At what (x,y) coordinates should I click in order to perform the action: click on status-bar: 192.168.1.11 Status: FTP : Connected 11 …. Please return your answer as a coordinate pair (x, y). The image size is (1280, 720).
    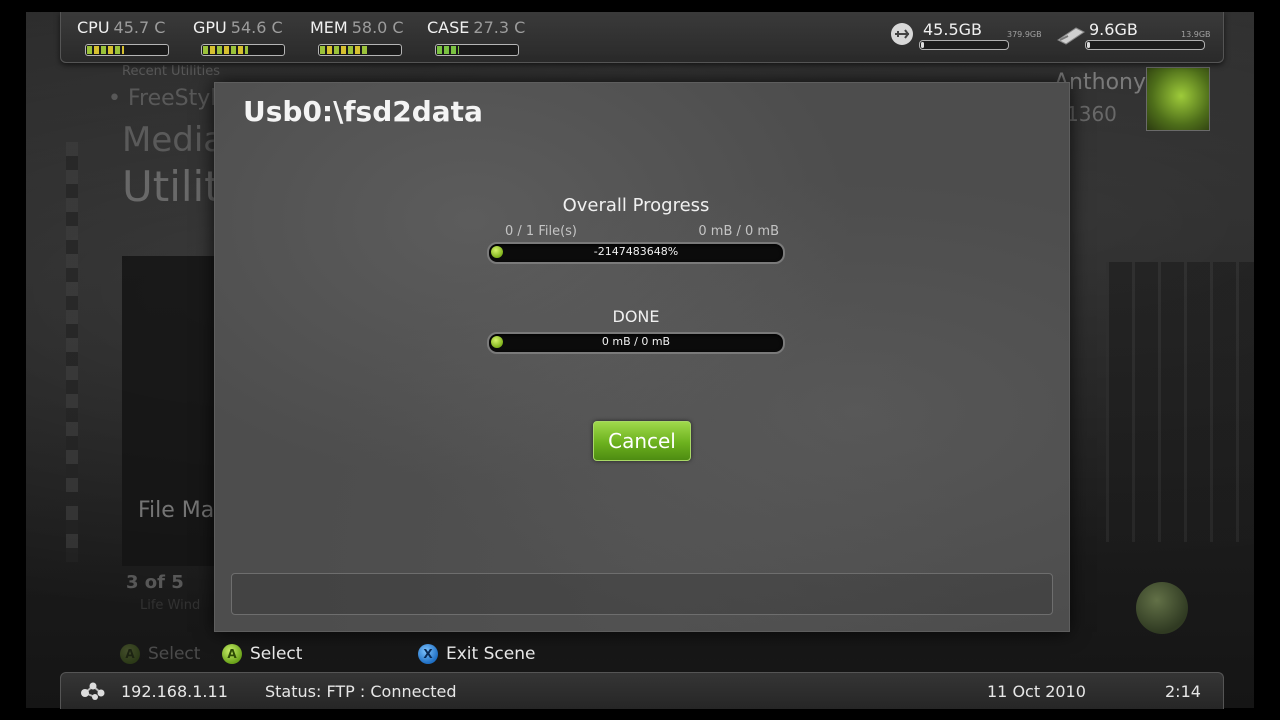
    Looking at the image, I should click on (642, 690).